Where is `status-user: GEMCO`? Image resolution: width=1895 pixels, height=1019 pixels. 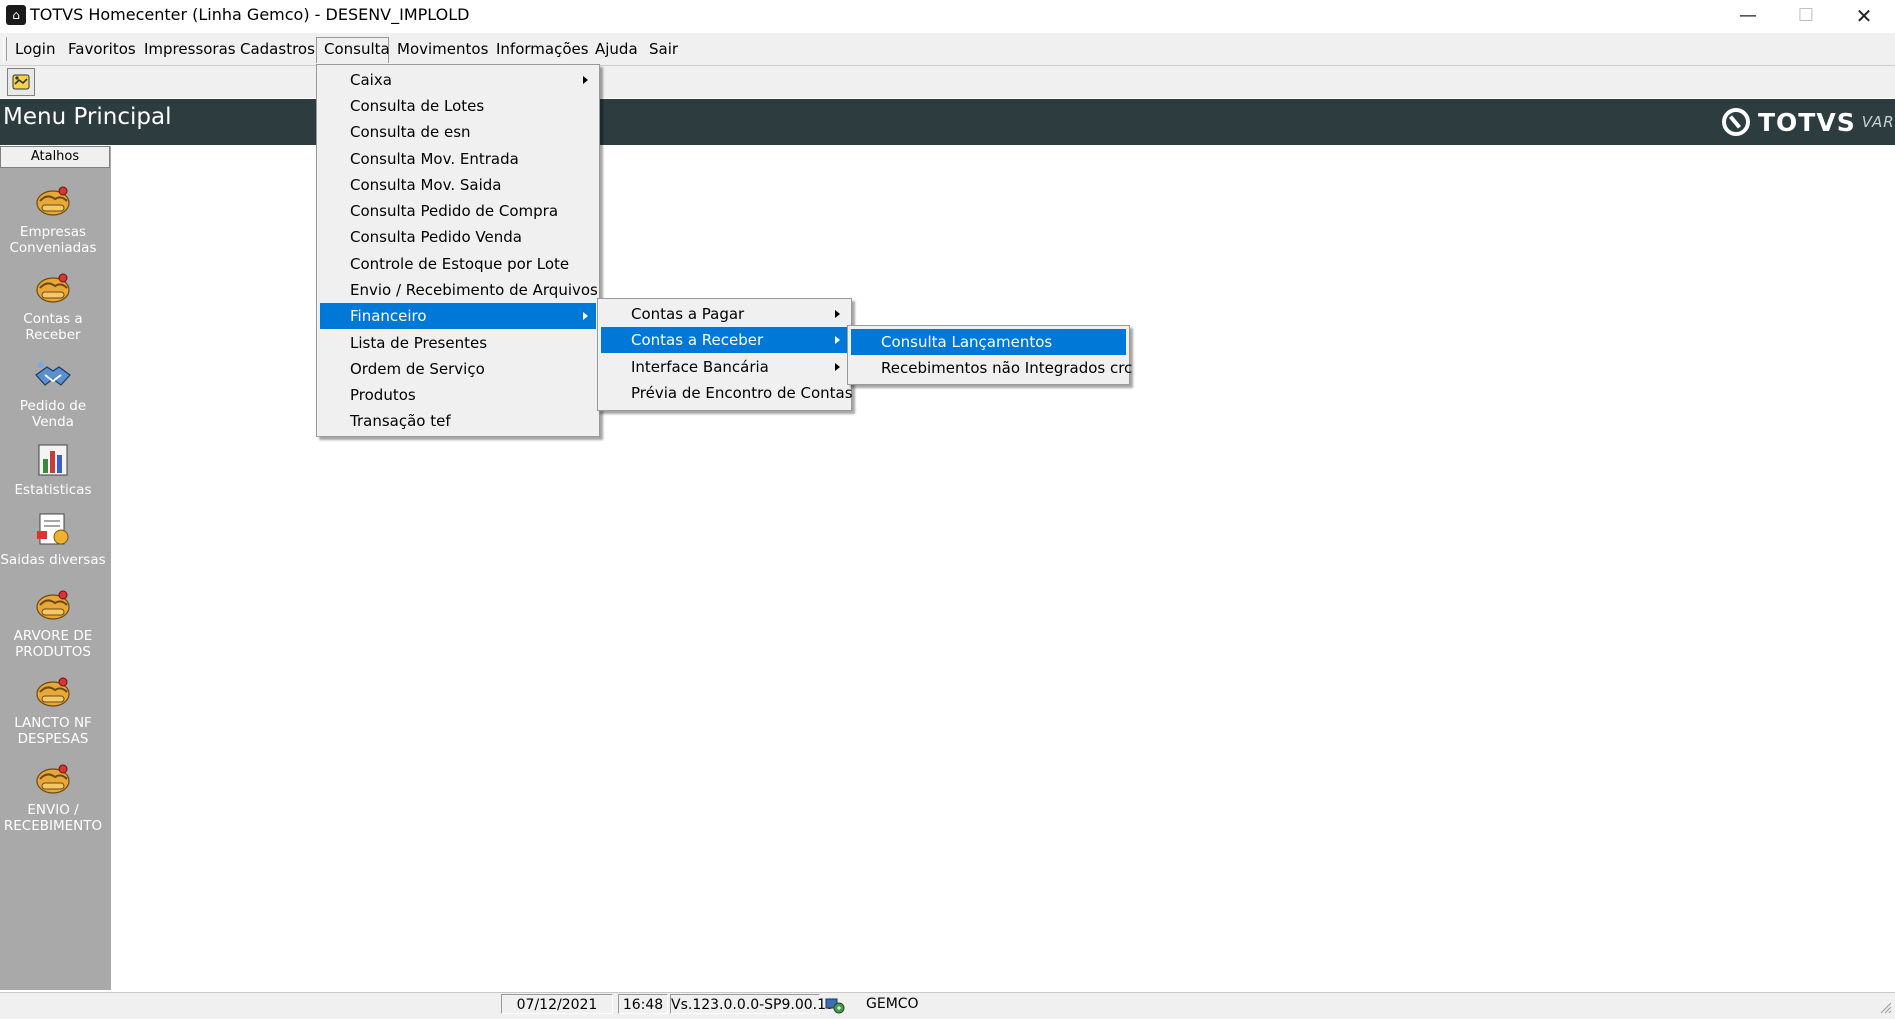
status-user: GEMCO is located at coordinates (892, 1004).